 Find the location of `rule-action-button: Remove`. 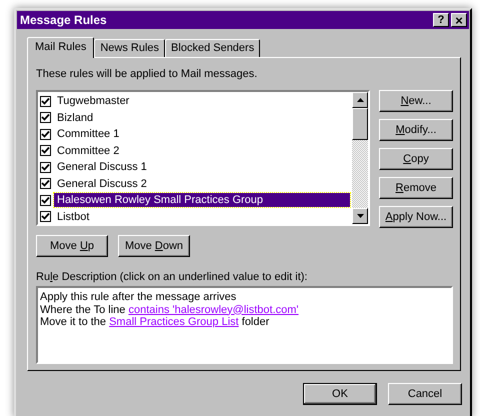

rule-action-button: Remove is located at coordinates (416, 188).